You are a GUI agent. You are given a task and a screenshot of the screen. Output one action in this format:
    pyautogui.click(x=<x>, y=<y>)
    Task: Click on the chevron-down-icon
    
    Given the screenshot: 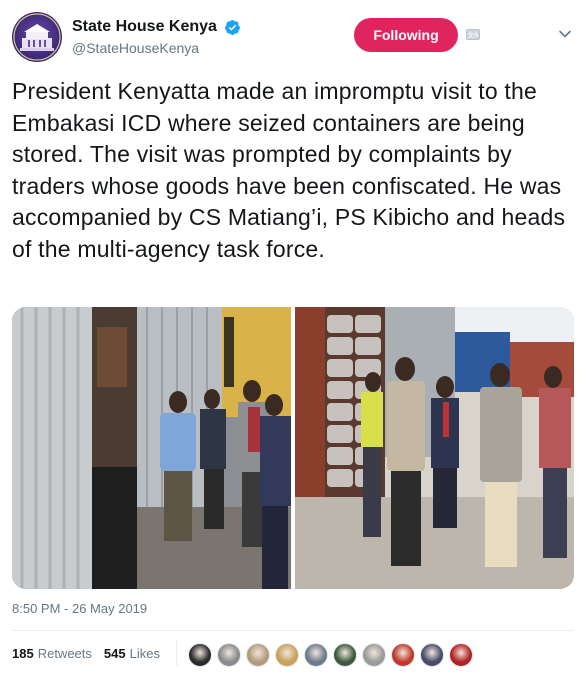 What is the action you would take?
    pyautogui.click(x=565, y=34)
    